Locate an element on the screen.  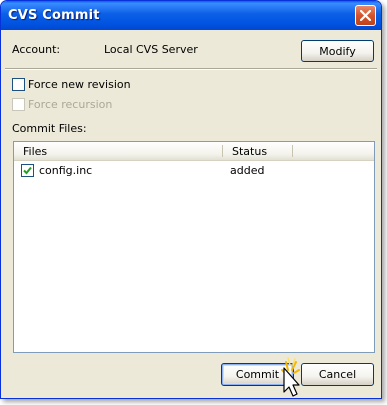
force-recursion-label: Force recursion is located at coordinates (70, 104).